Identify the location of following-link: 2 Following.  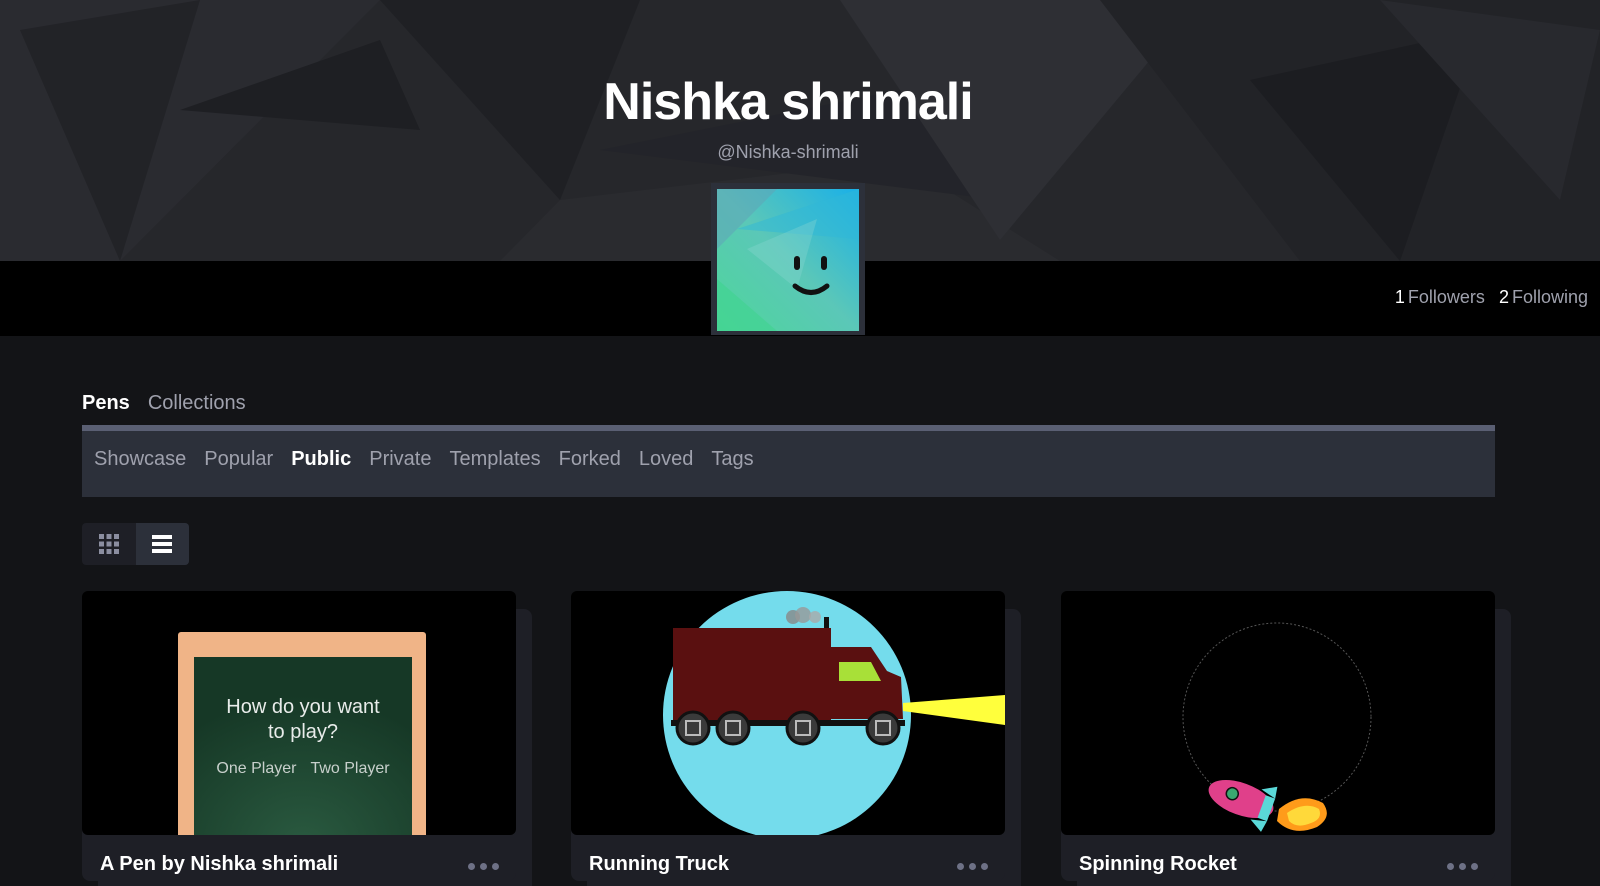
(1543, 297).